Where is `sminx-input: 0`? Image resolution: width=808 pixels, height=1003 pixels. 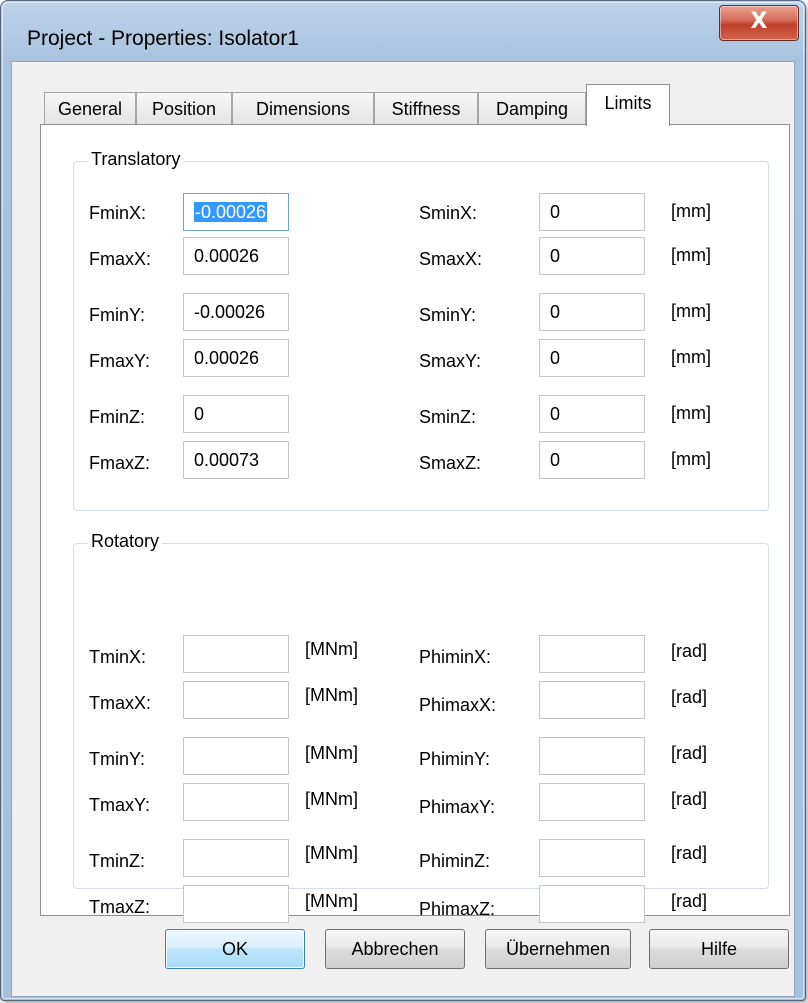
sminx-input: 0 is located at coordinates (592, 212).